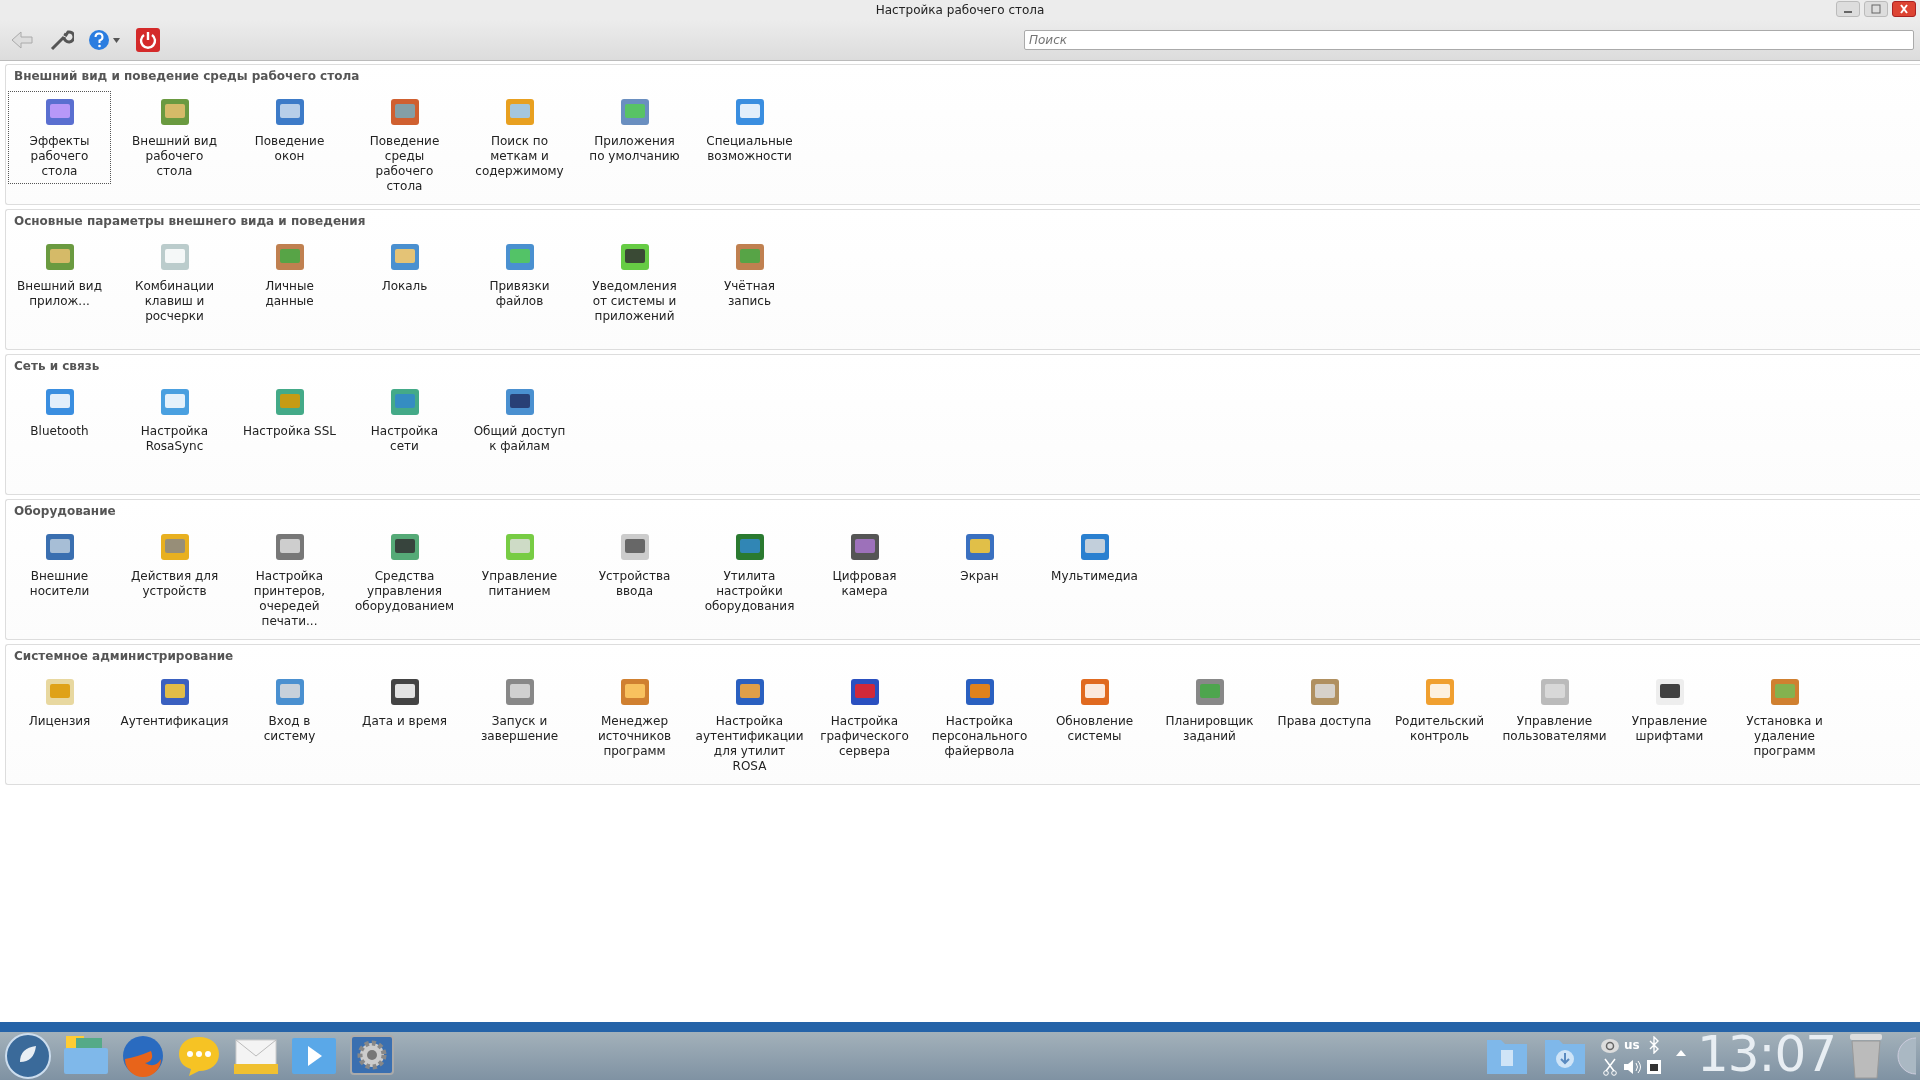 The image size is (1920, 1080). What do you see at coordinates (1904, 9) in the screenshot?
I see `close-icon` at bounding box center [1904, 9].